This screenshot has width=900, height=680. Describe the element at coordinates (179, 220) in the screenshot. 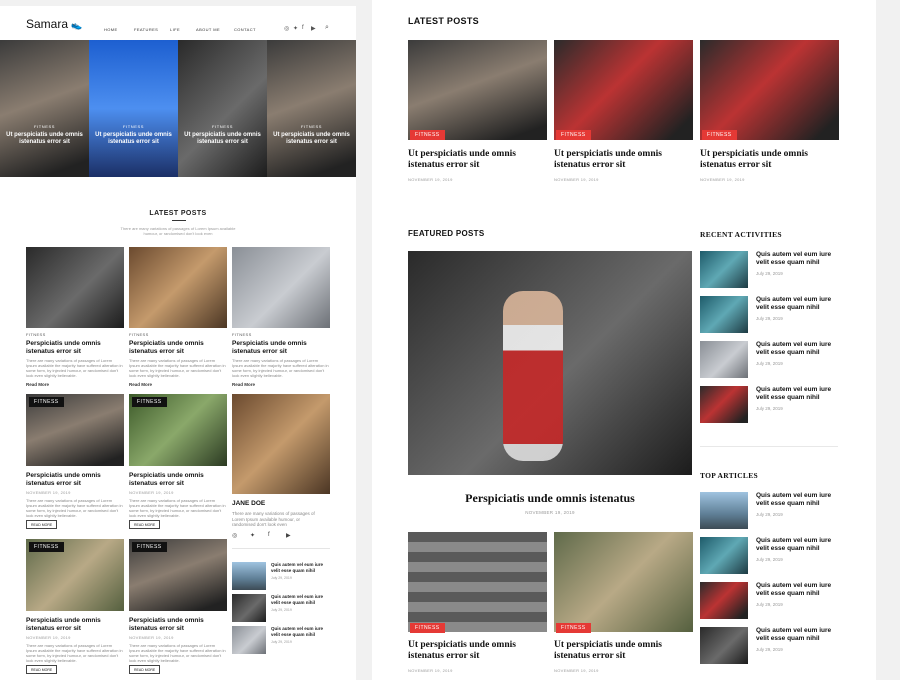

I see `heading-divider` at that location.